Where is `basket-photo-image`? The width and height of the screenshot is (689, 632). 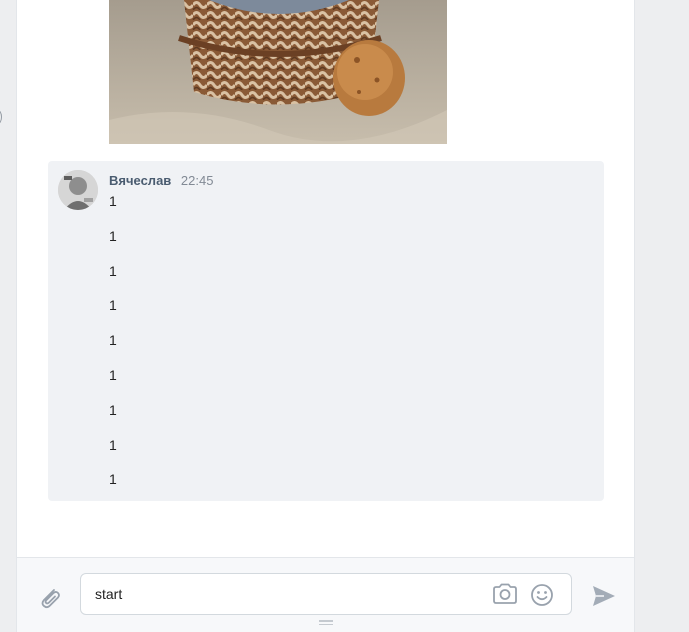
basket-photo-image is located at coordinates (278, 72).